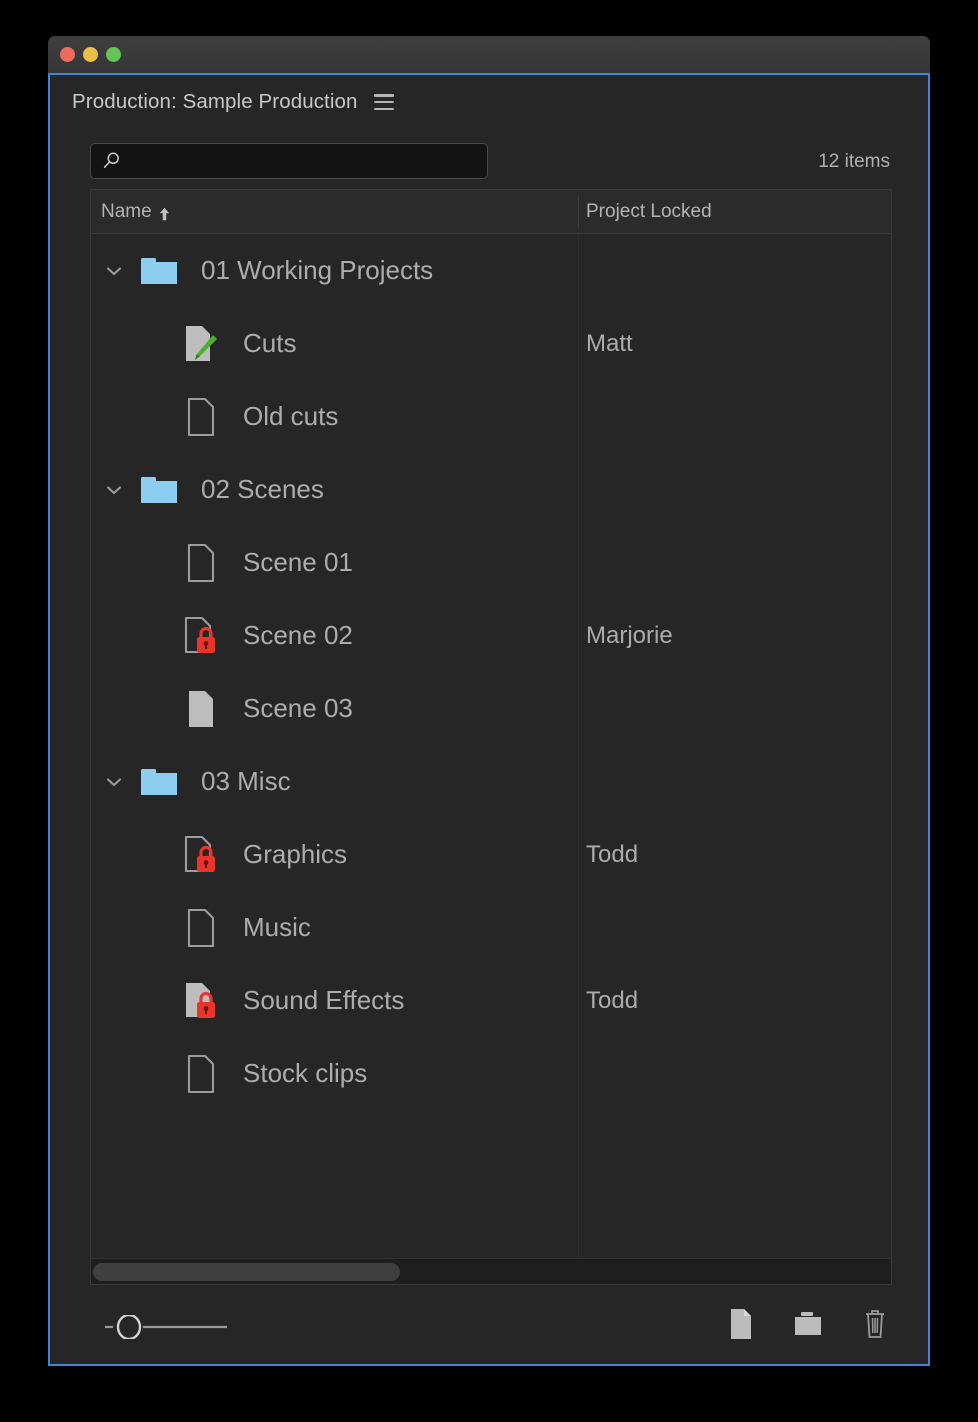 This screenshot has height=1422, width=978. Describe the element at coordinates (491, 416) in the screenshot. I see `table-row: Old cuts` at that location.